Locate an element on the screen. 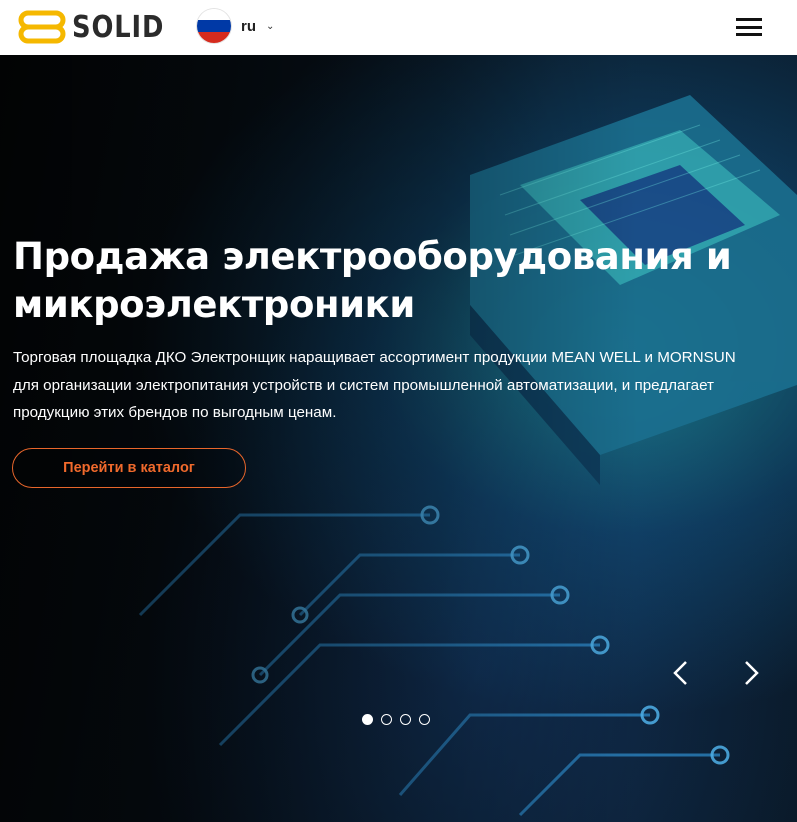 The width and height of the screenshot is (797, 822). language-code: ru is located at coordinates (248, 26).